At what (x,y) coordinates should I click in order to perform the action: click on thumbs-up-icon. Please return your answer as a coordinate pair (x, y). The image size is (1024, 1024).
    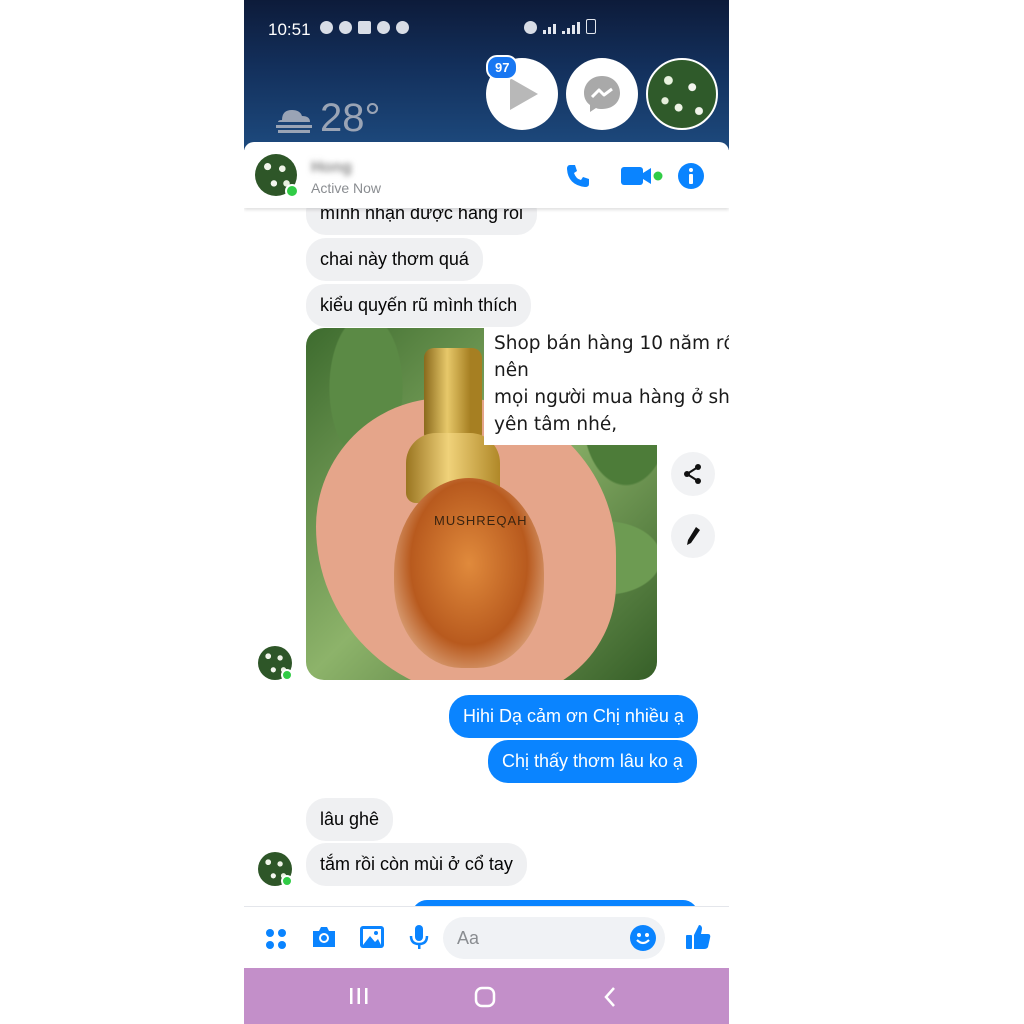
    Looking at the image, I should click on (698, 937).